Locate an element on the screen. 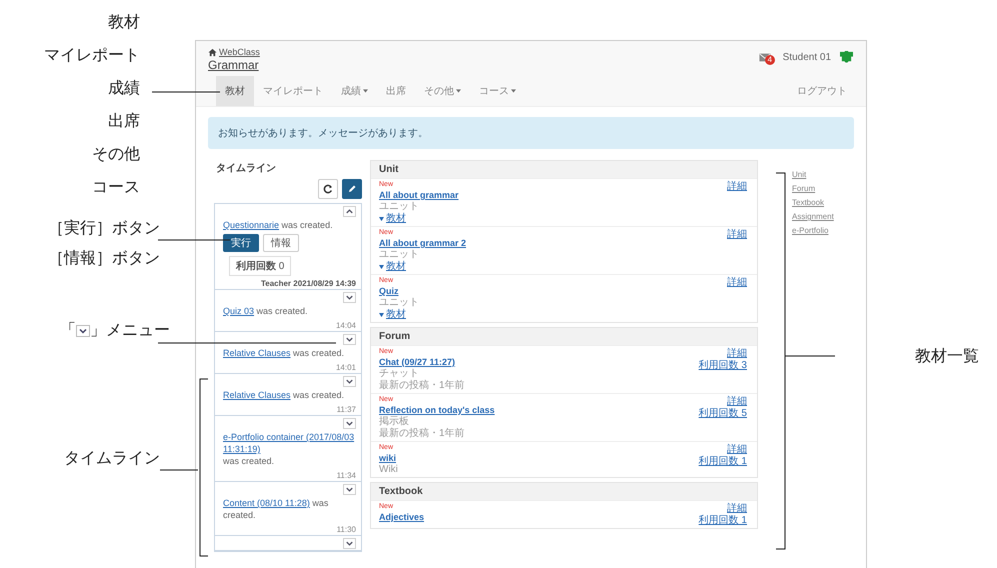 The height and width of the screenshot is (568, 997). logout-link: ログアウト is located at coordinates (822, 91).